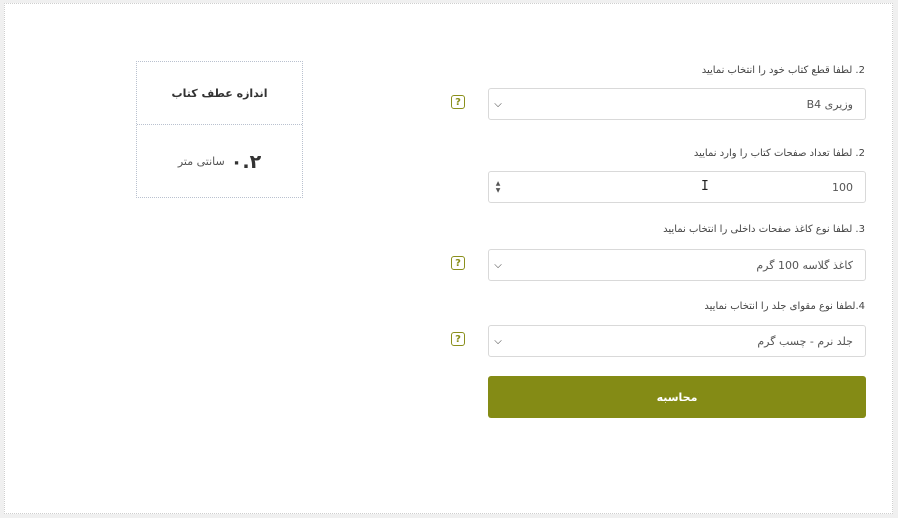  Describe the element at coordinates (677, 397) in the screenshot. I see `calculate-button: محاسبه` at that location.